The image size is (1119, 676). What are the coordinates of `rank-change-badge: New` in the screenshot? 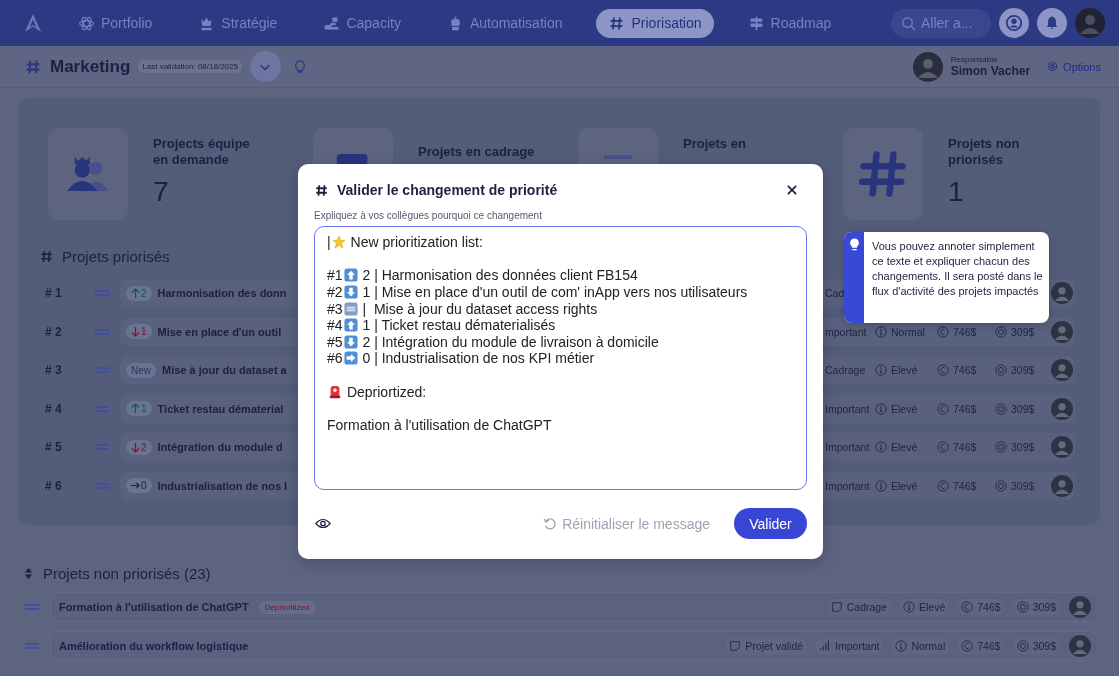 It's located at (141, 370).